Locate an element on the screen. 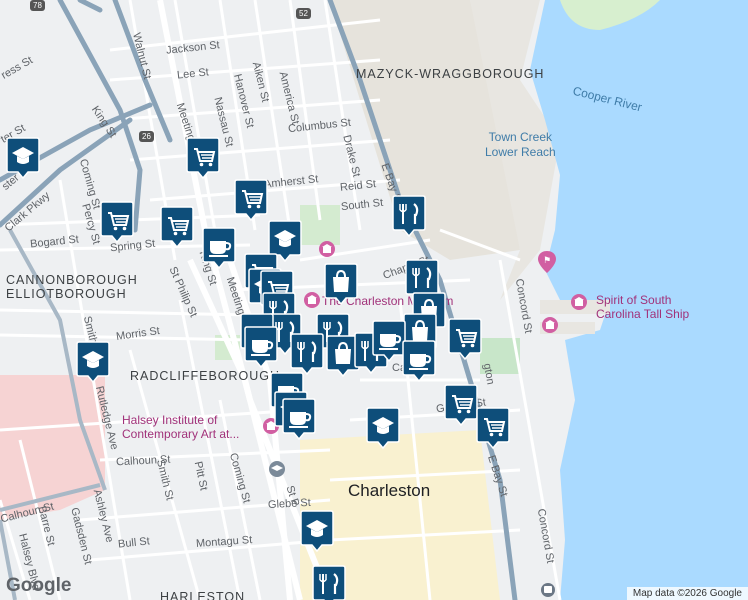 Image resolution: width=748 pixels, height=600 pixels. neighborhood-elliotborough: ELLIOTBOROUGH is located at coordinates (66, 294).